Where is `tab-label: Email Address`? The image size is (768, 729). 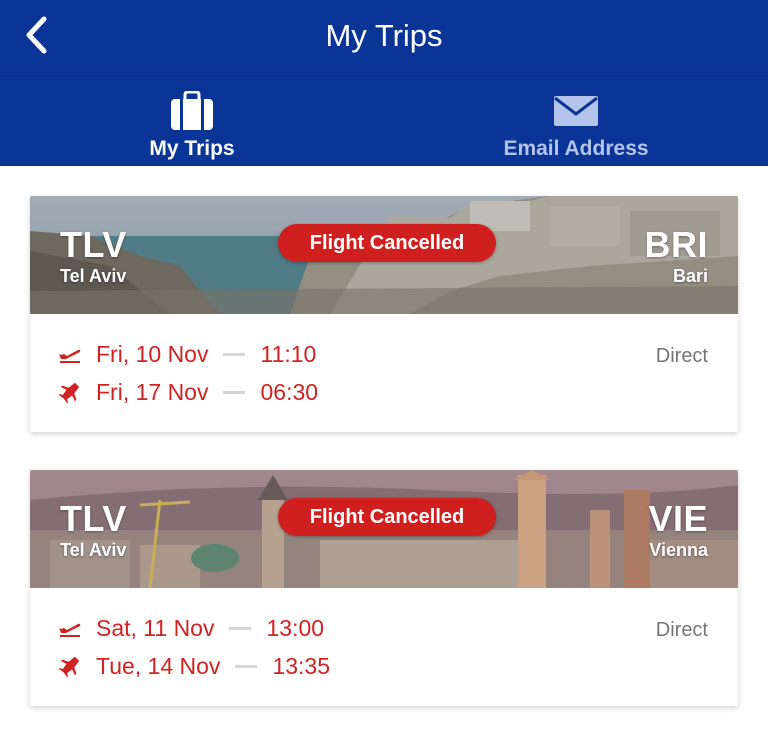
tab-label: Email Address is located at coordinates (576, 148).